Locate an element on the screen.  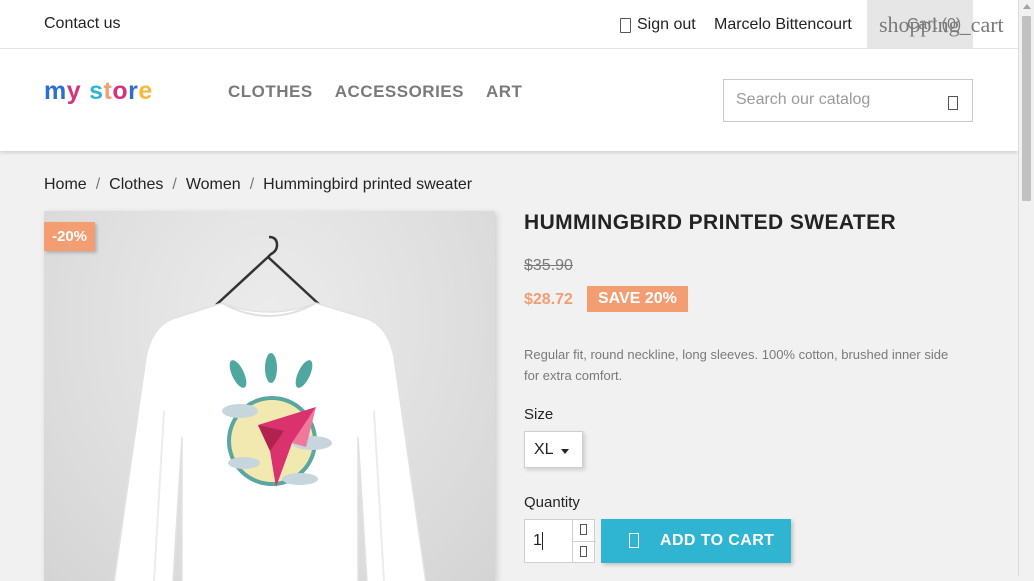
scroll-up-arrow-icon is located at coordinates (1027, 6).